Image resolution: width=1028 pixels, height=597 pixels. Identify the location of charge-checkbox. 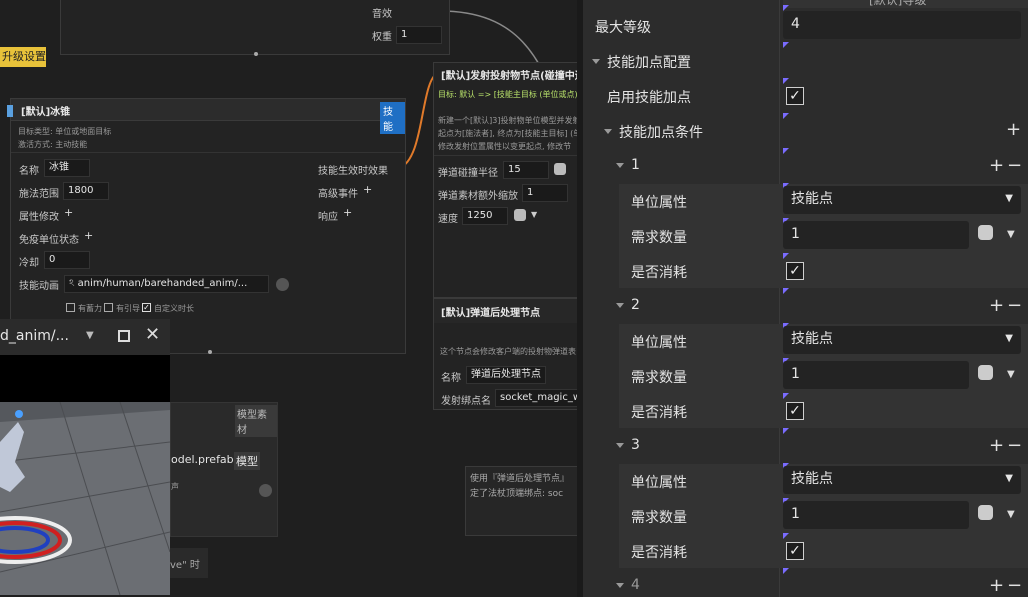
(70, 307).